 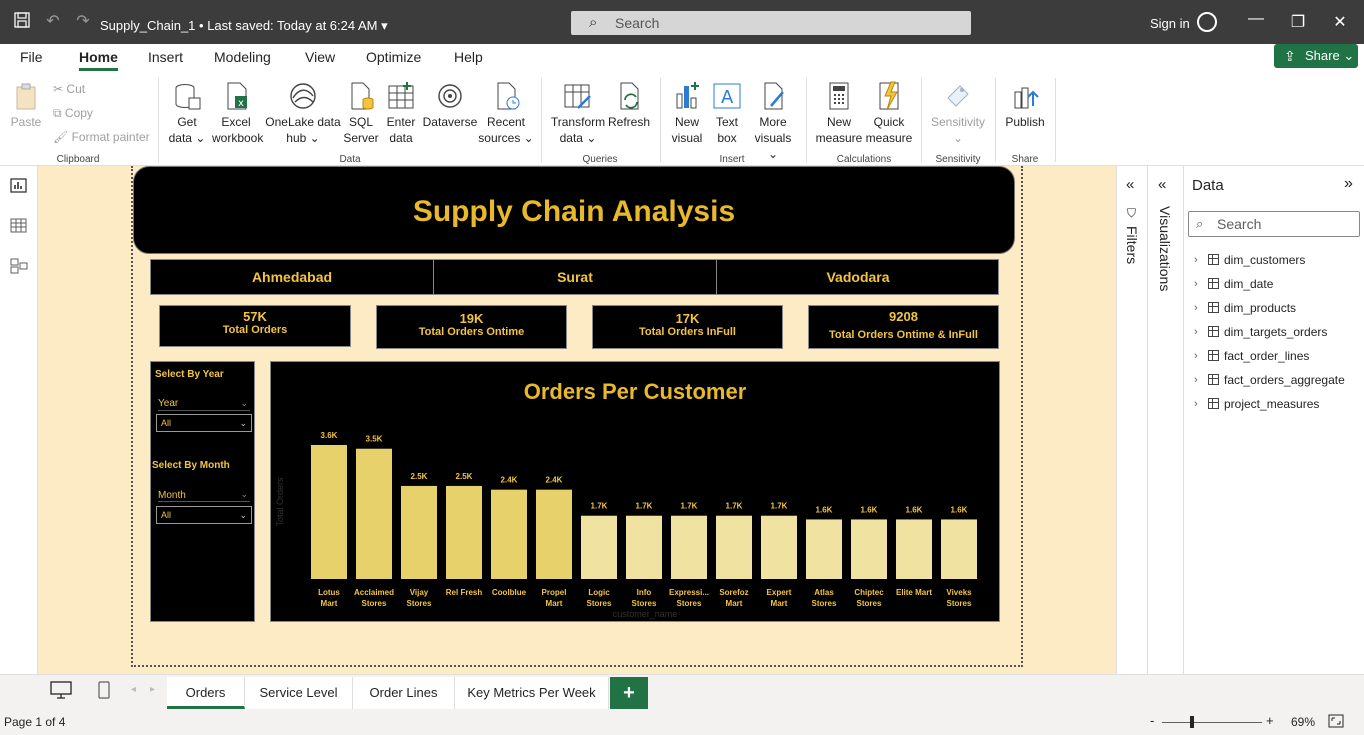 I want to click on minimize-icon: —, so click(x=1256, y=19).